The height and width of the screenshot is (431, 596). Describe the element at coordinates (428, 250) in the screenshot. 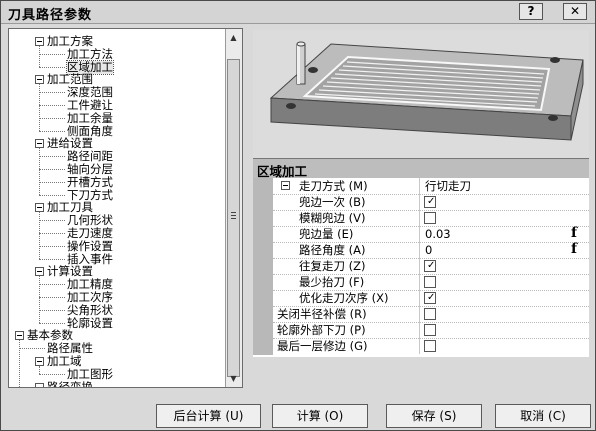

I see `property-value-field: 0` at that location.